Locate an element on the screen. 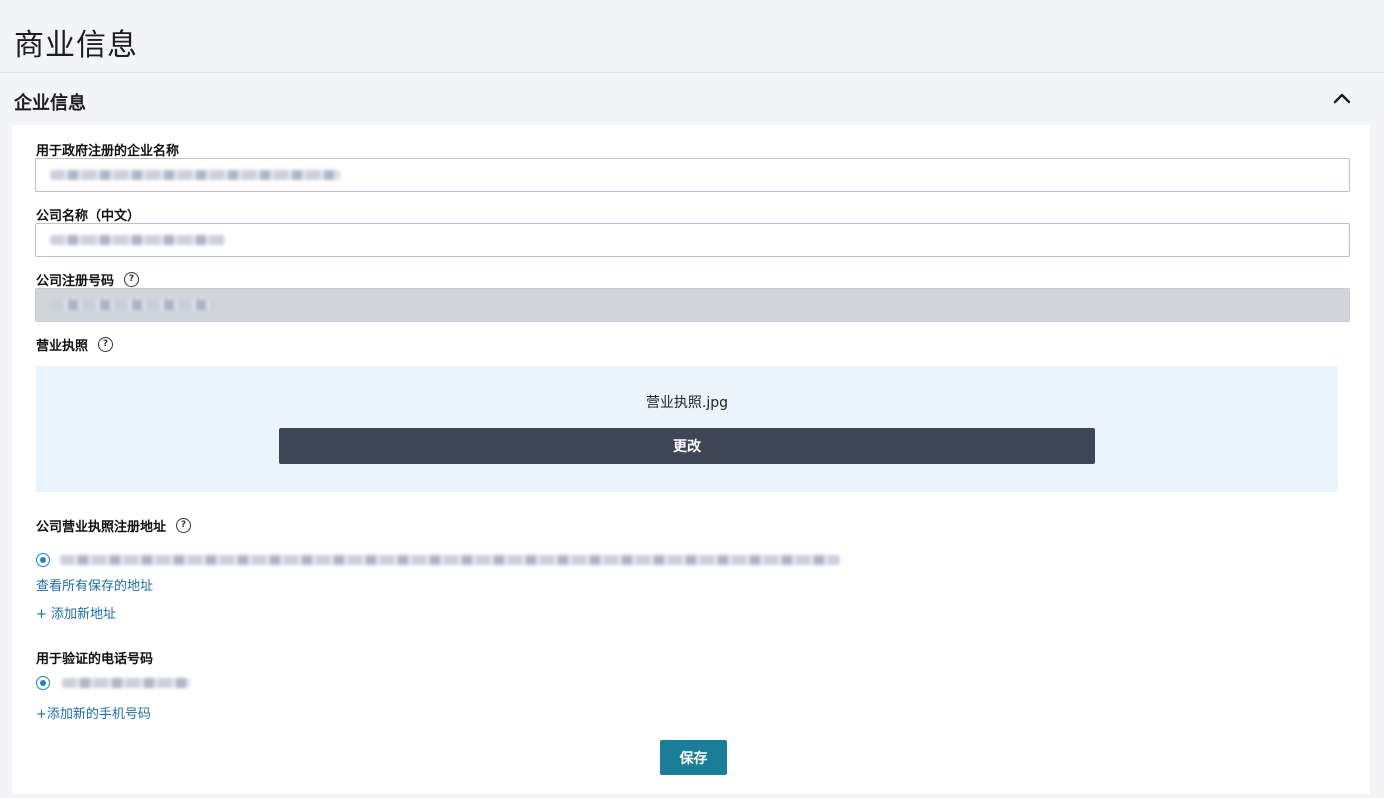 Image resolution: width=1384 pixels, height=798 pixels. phone-value is located at coordinates (126, 683).